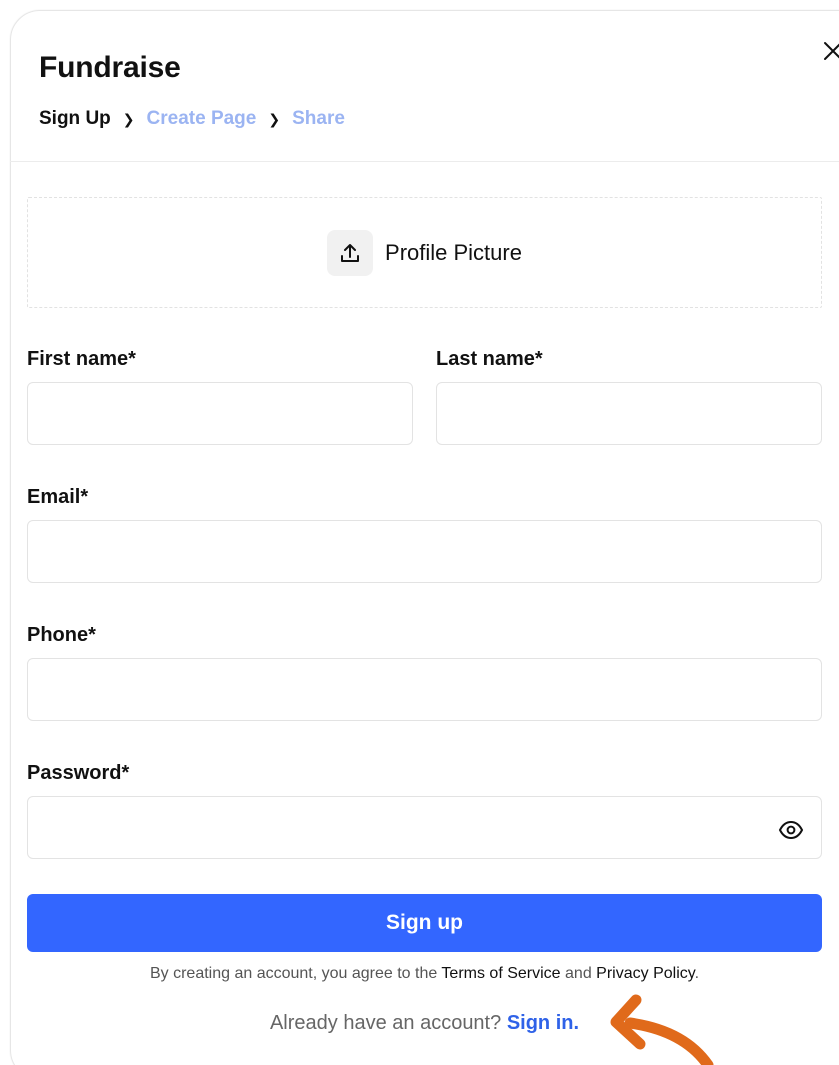 The image size is (839, 1065). What do you see at coordinates (201, 118) in the screenshot?
I see `step-create-page: Create Page` at bounding box center [201, 118].